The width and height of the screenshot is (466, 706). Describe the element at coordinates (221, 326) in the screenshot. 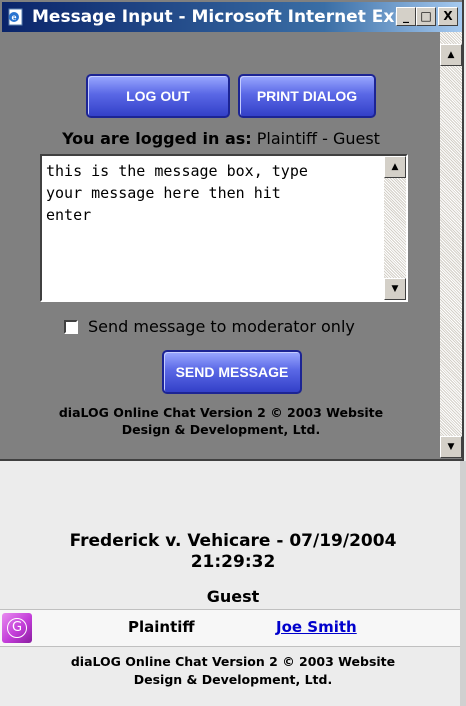

I see `moderator-only-label: Send message to moderator only` at that location.